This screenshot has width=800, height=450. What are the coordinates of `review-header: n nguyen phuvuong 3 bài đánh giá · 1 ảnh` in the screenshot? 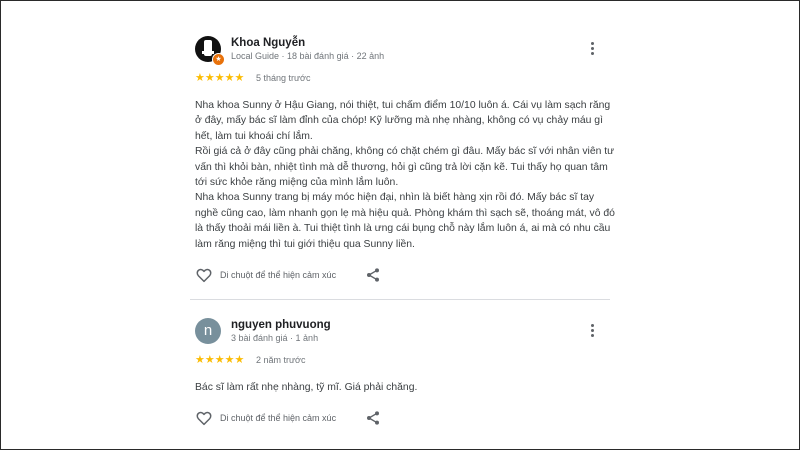 It's located at (405, 333).